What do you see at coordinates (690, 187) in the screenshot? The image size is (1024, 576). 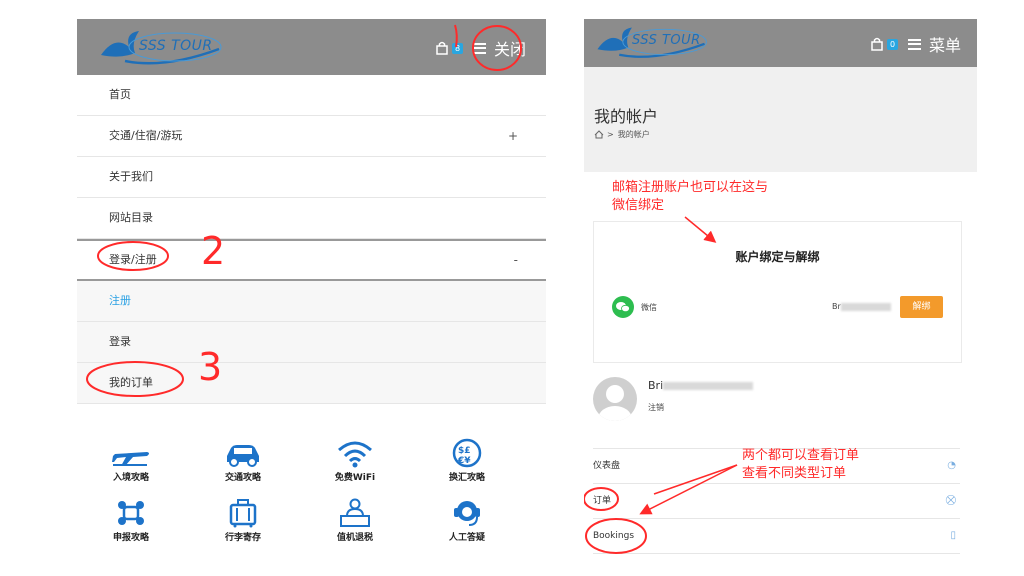 I see `annotation-line: 邮箱注册账户也可以在这与` at bounding box center [690, 187].